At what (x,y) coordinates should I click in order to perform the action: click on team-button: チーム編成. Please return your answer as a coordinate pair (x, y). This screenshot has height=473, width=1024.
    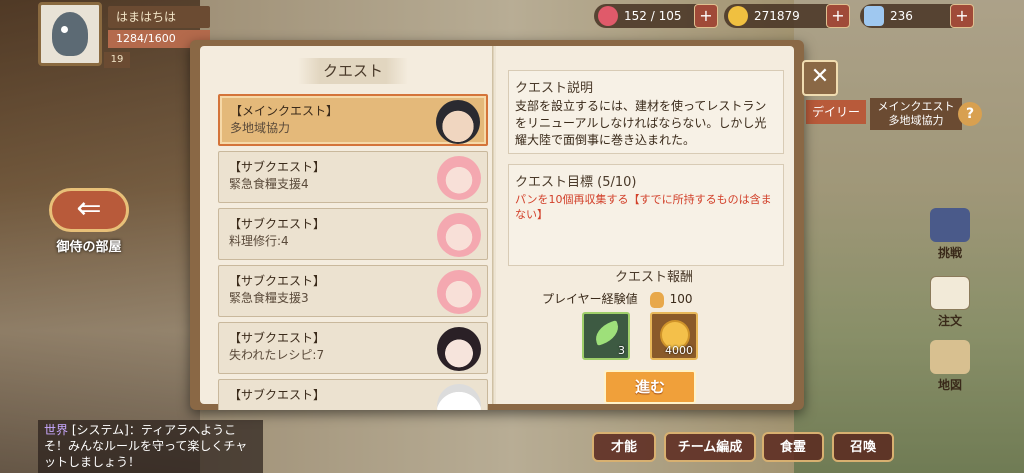
    Looking at the image, I should click on (710, 447).